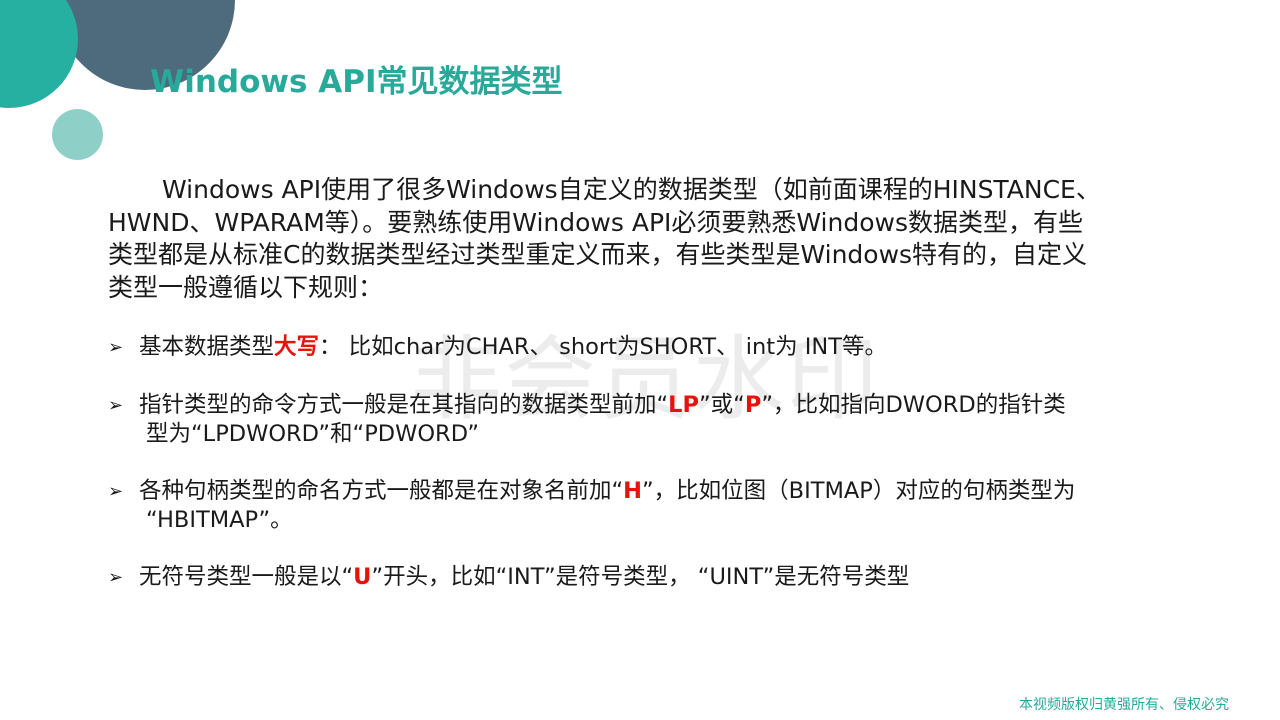 The image size is (1280, 720). What do you see at coordinates (39, 54) in the screenshot?
I see `decorative-circle-teal` at bounding box center [39, 54].